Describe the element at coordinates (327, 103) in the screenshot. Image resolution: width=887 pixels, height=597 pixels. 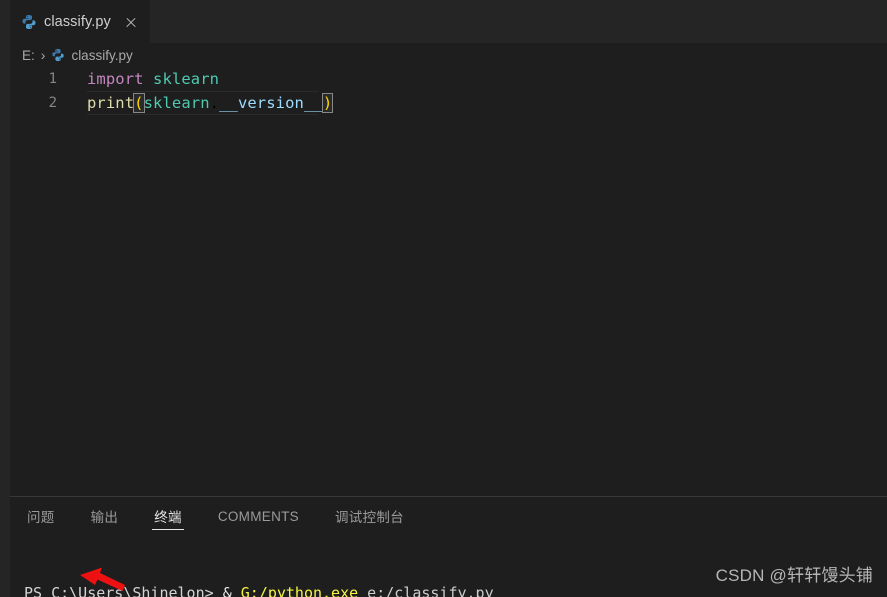
I see `token-bracket-close: )` at that location.